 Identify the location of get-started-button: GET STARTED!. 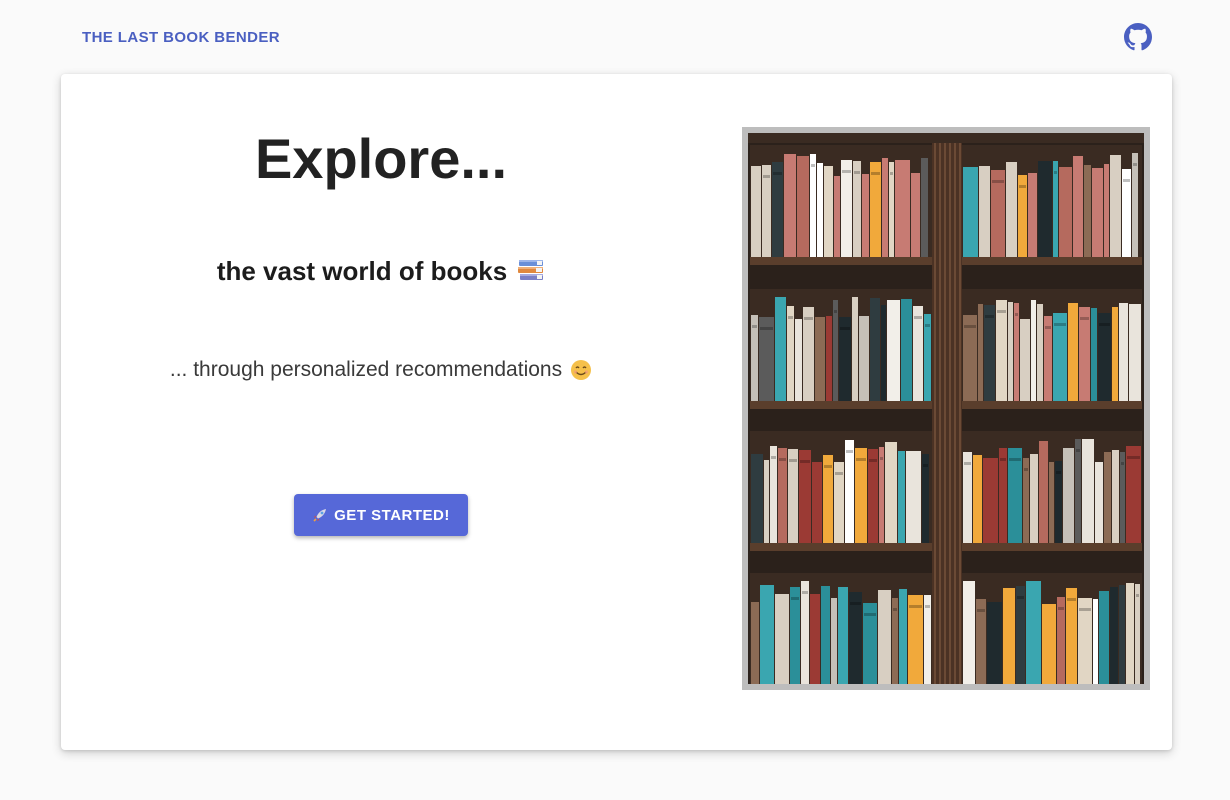
(381, 515).